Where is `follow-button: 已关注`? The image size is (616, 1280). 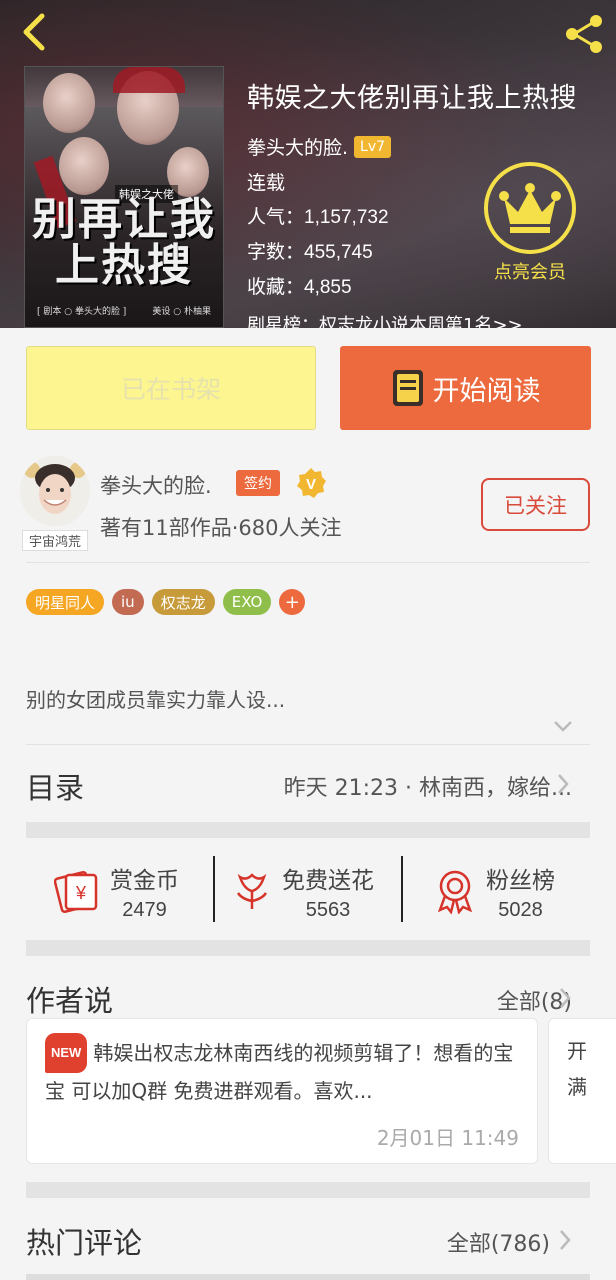
follow-button: 已关注 is located at coordinates (535, 504).